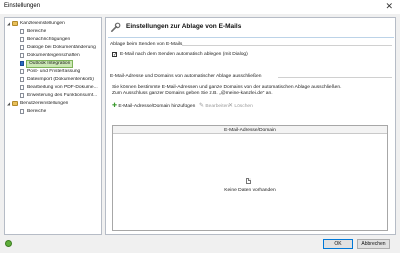 The width and height of the screenshot is (400, 253). What do you see at coordinates (248, 181) in the screenshot?
I see `empty-document-icon` at bounding box center [248, 181].